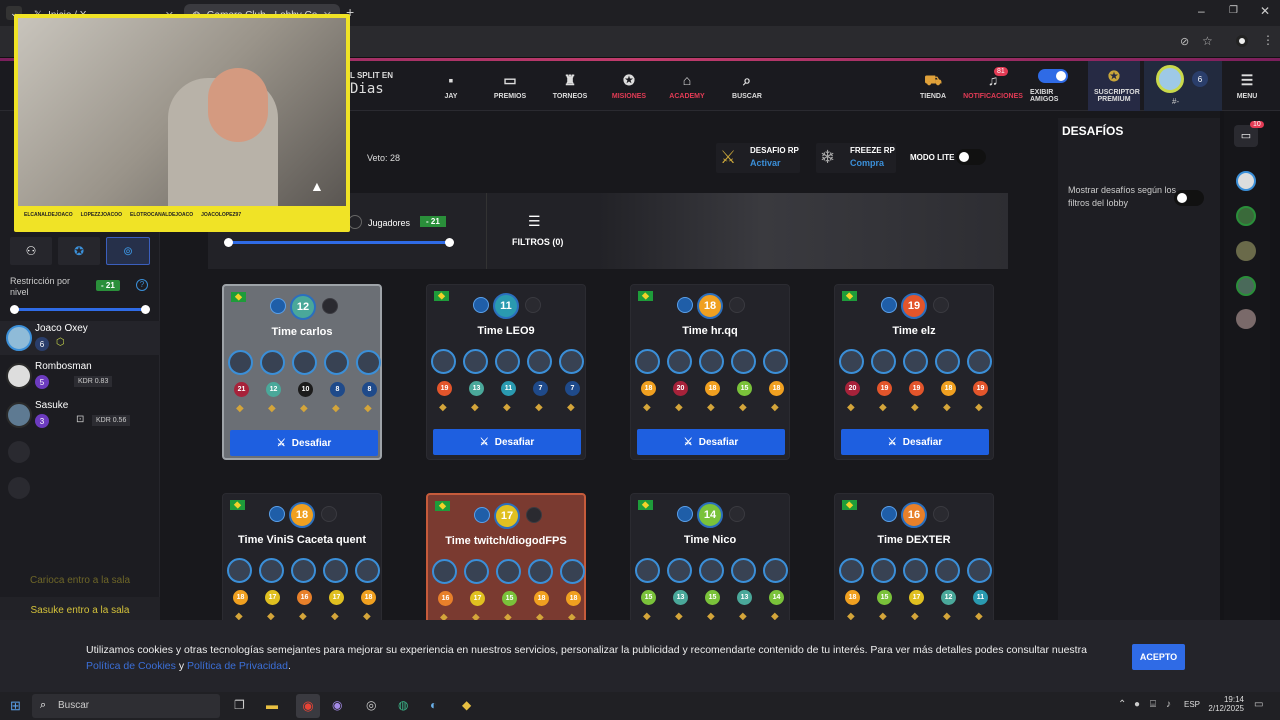 This screenshot has height=720, width=1280. What do you see at coordinates (1184, 41) in the screenshot?
I see `eye-off-icon: ⊘` at bounding box center [1184, 41].